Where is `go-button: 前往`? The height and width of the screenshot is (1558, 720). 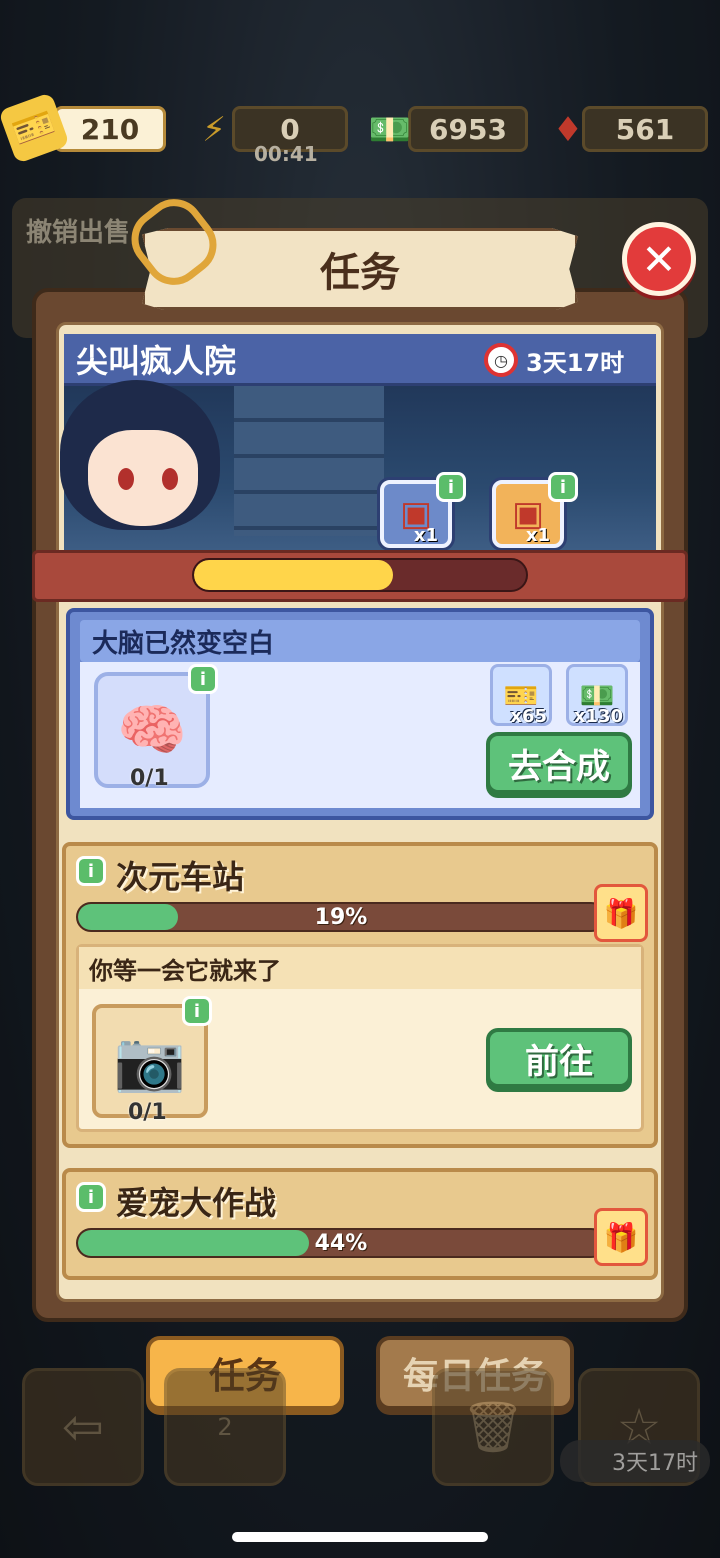
go-button: 前往 is located at coordinates (559, 1058).